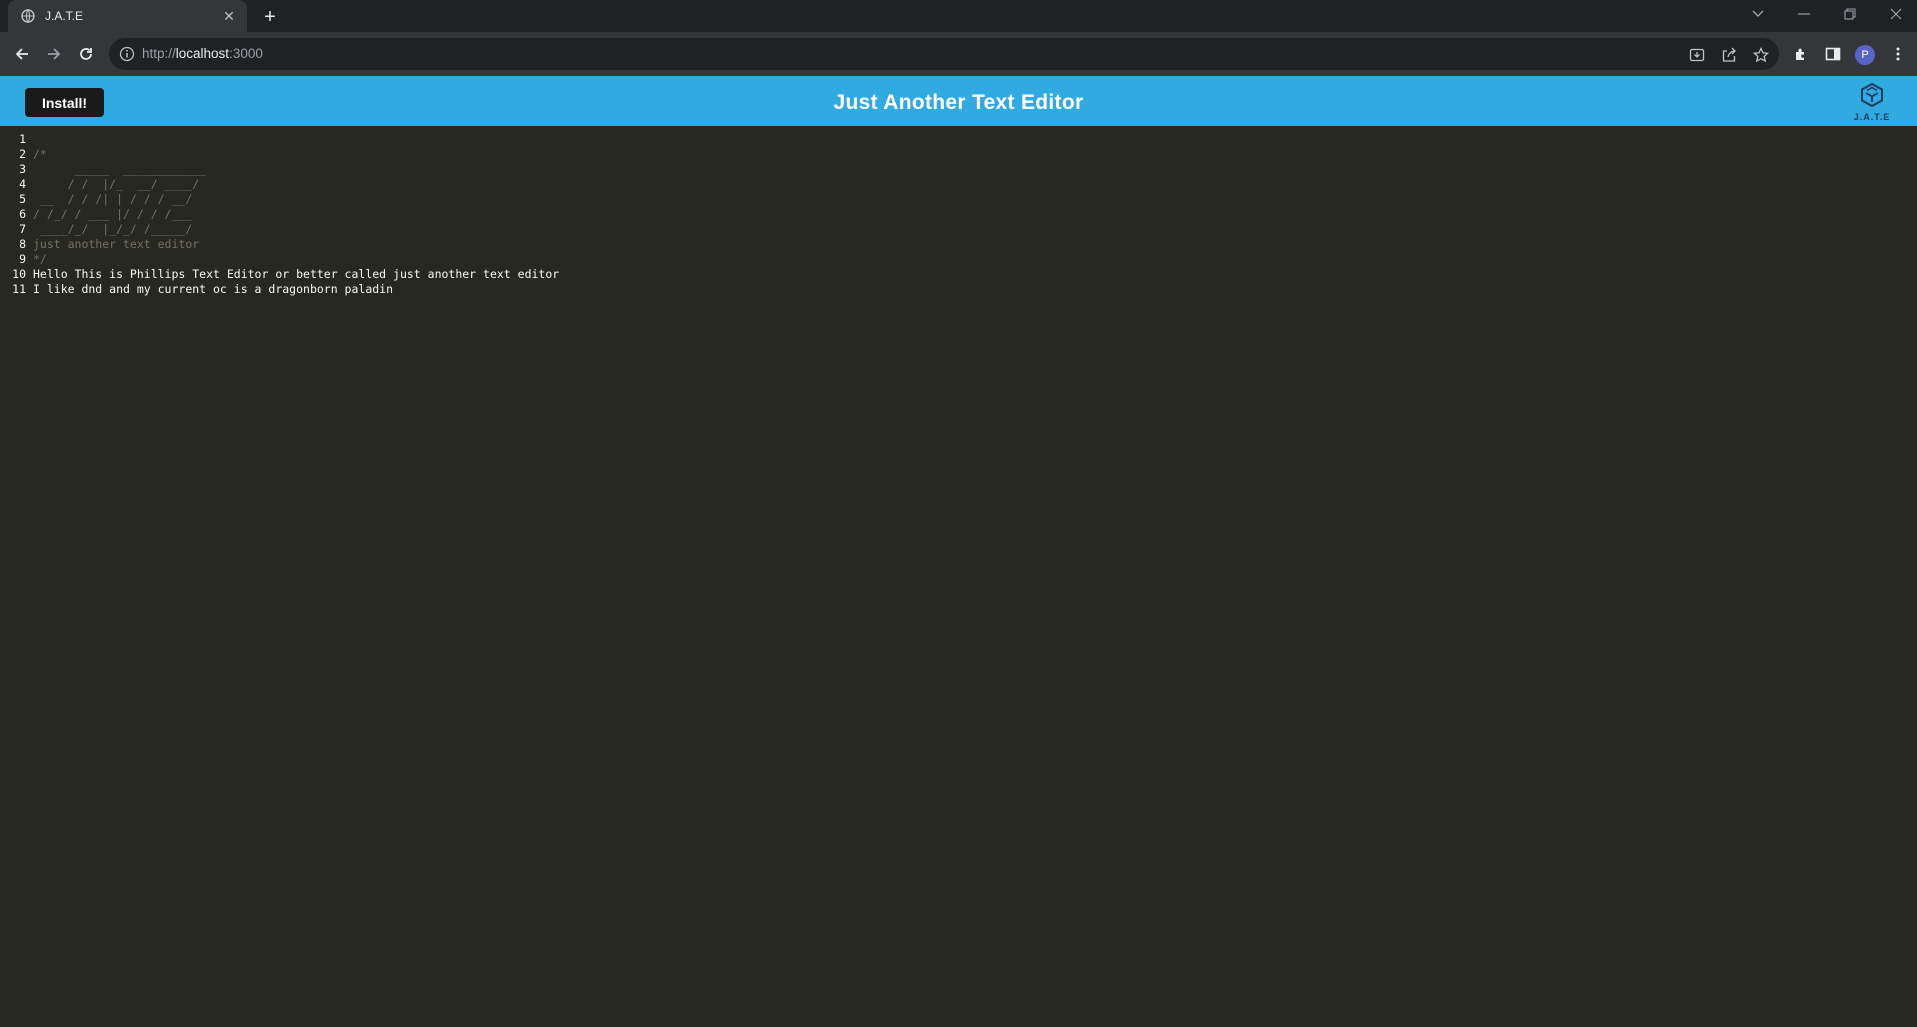  I want to click on close-tab-icon: ✕, so click(229, 16).